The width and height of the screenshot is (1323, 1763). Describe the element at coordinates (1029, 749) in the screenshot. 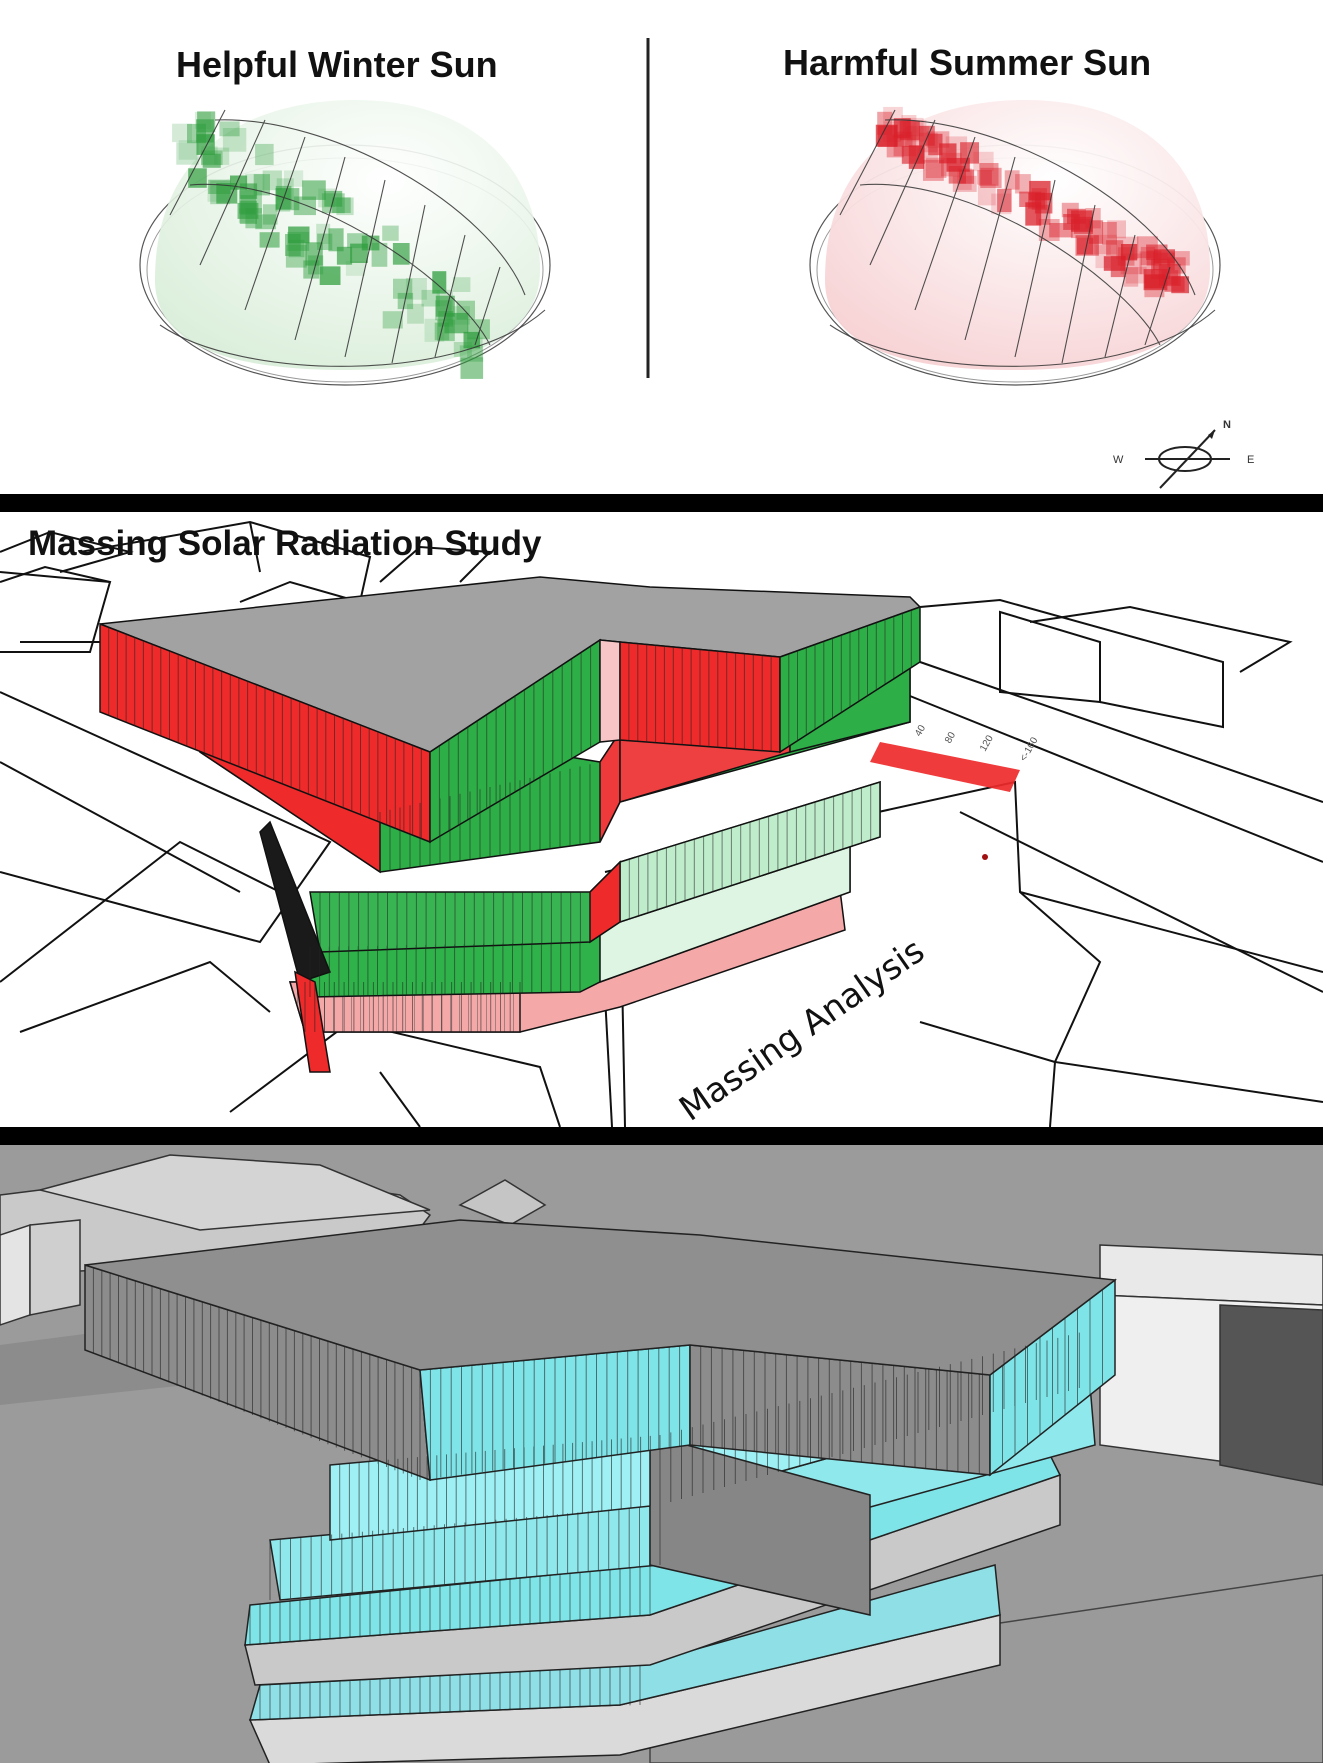

I see `scale-tick: <-160` at that location.